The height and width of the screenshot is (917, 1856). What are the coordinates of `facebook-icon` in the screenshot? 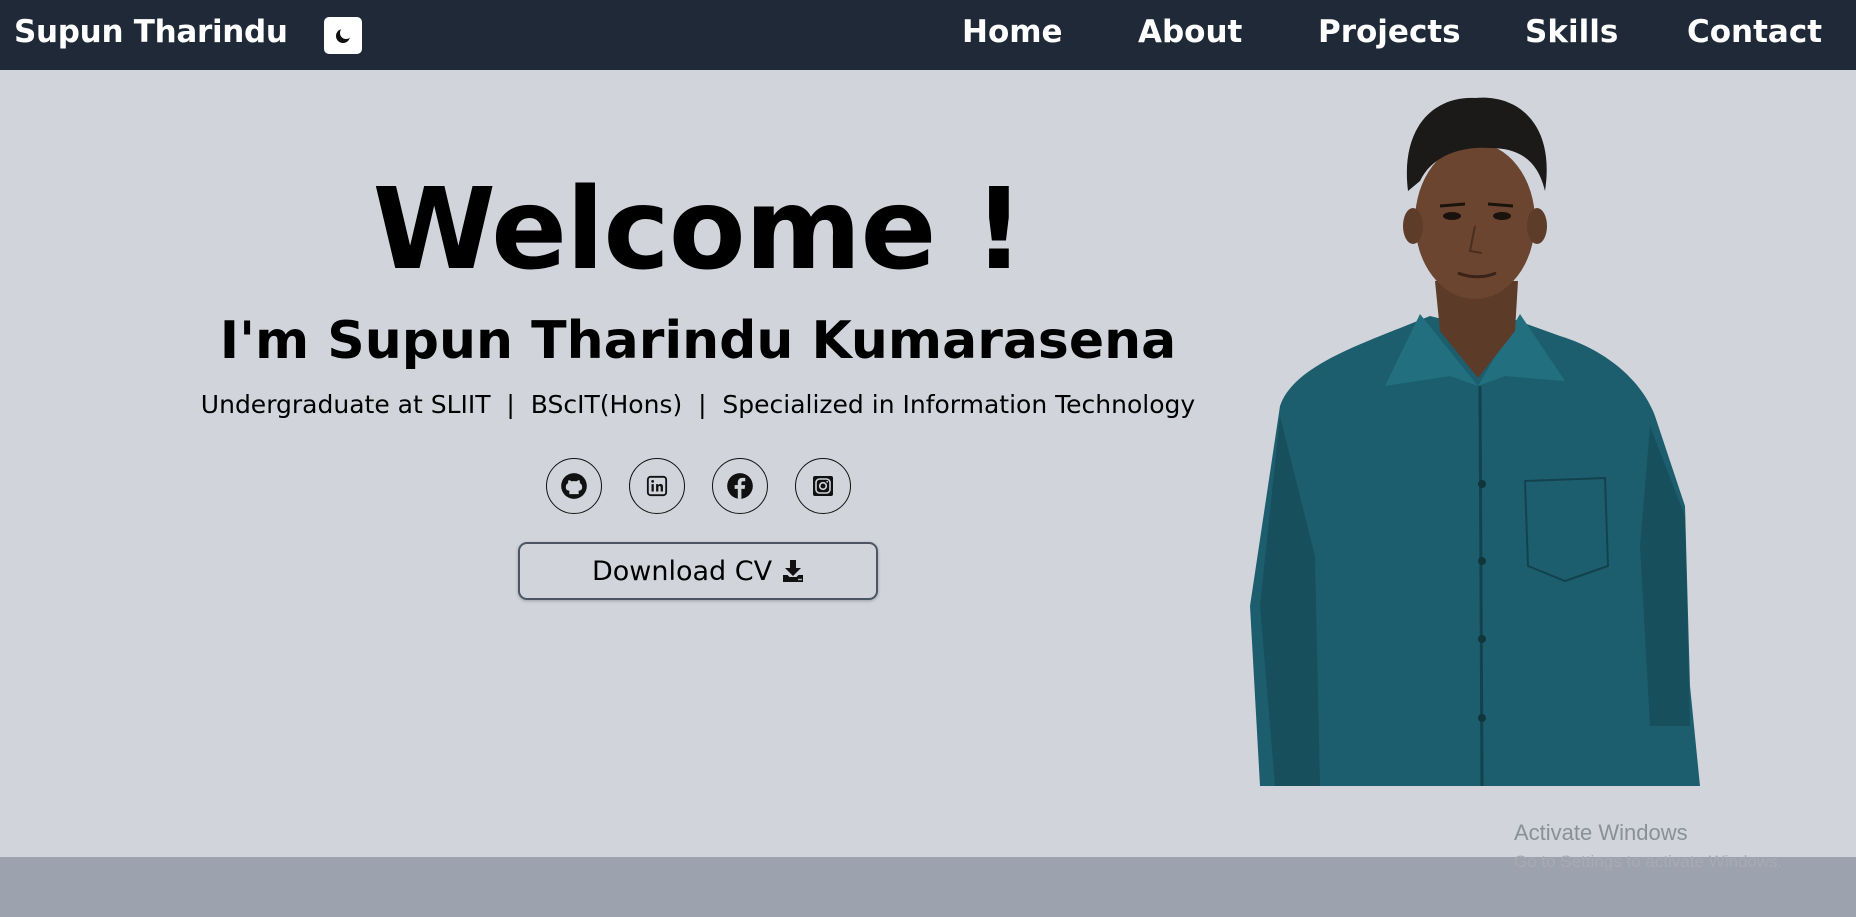 It's located at (740, 486).